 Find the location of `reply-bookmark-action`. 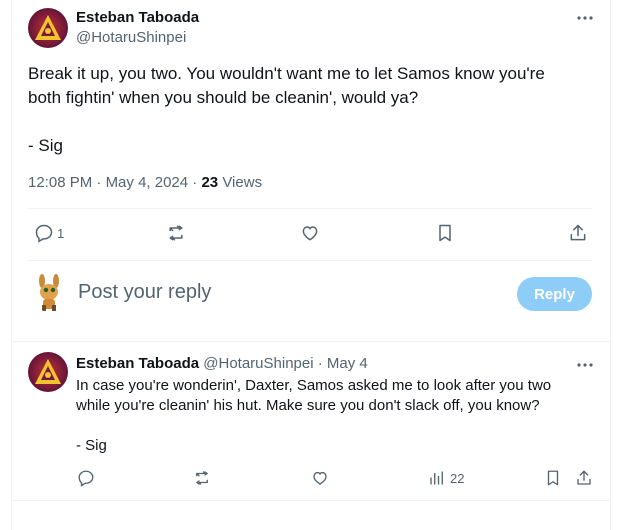

reply-bookmark-action is located at coordinates (553, 478).